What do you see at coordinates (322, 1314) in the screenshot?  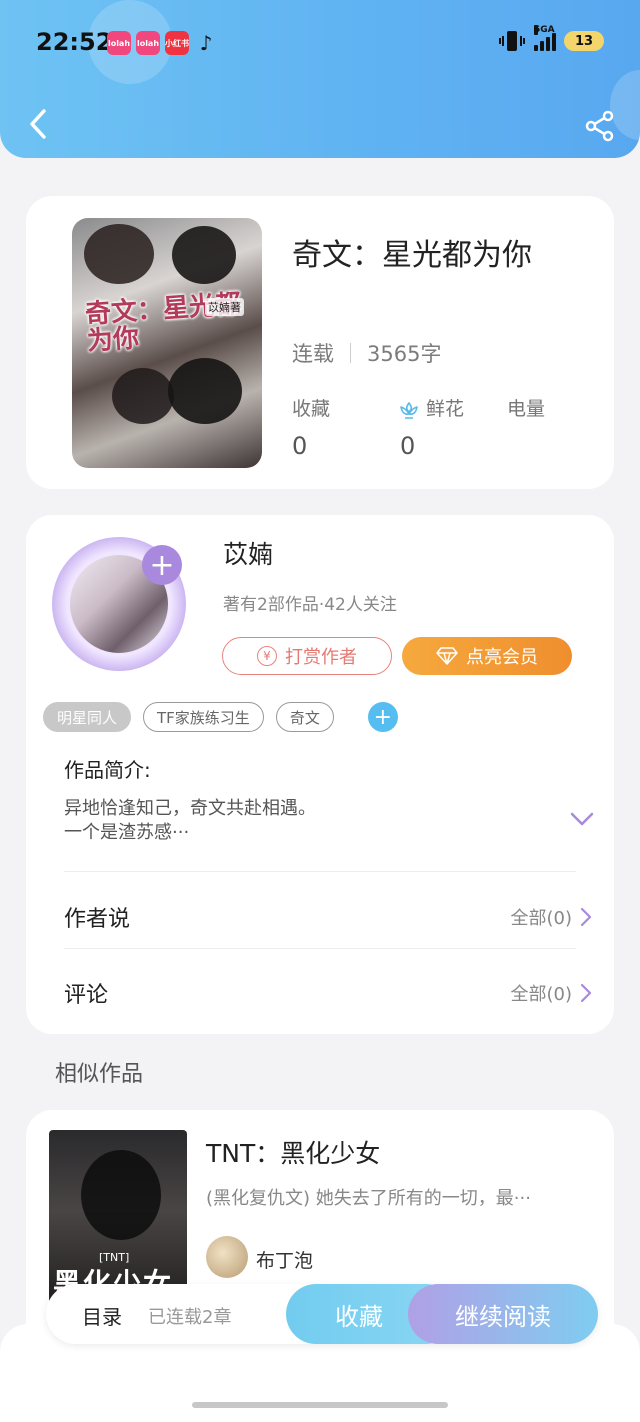 I see `bottom-action-bar: 目录 已连载2章 收藏 继续阅读` at bounding box center [322, 1314].